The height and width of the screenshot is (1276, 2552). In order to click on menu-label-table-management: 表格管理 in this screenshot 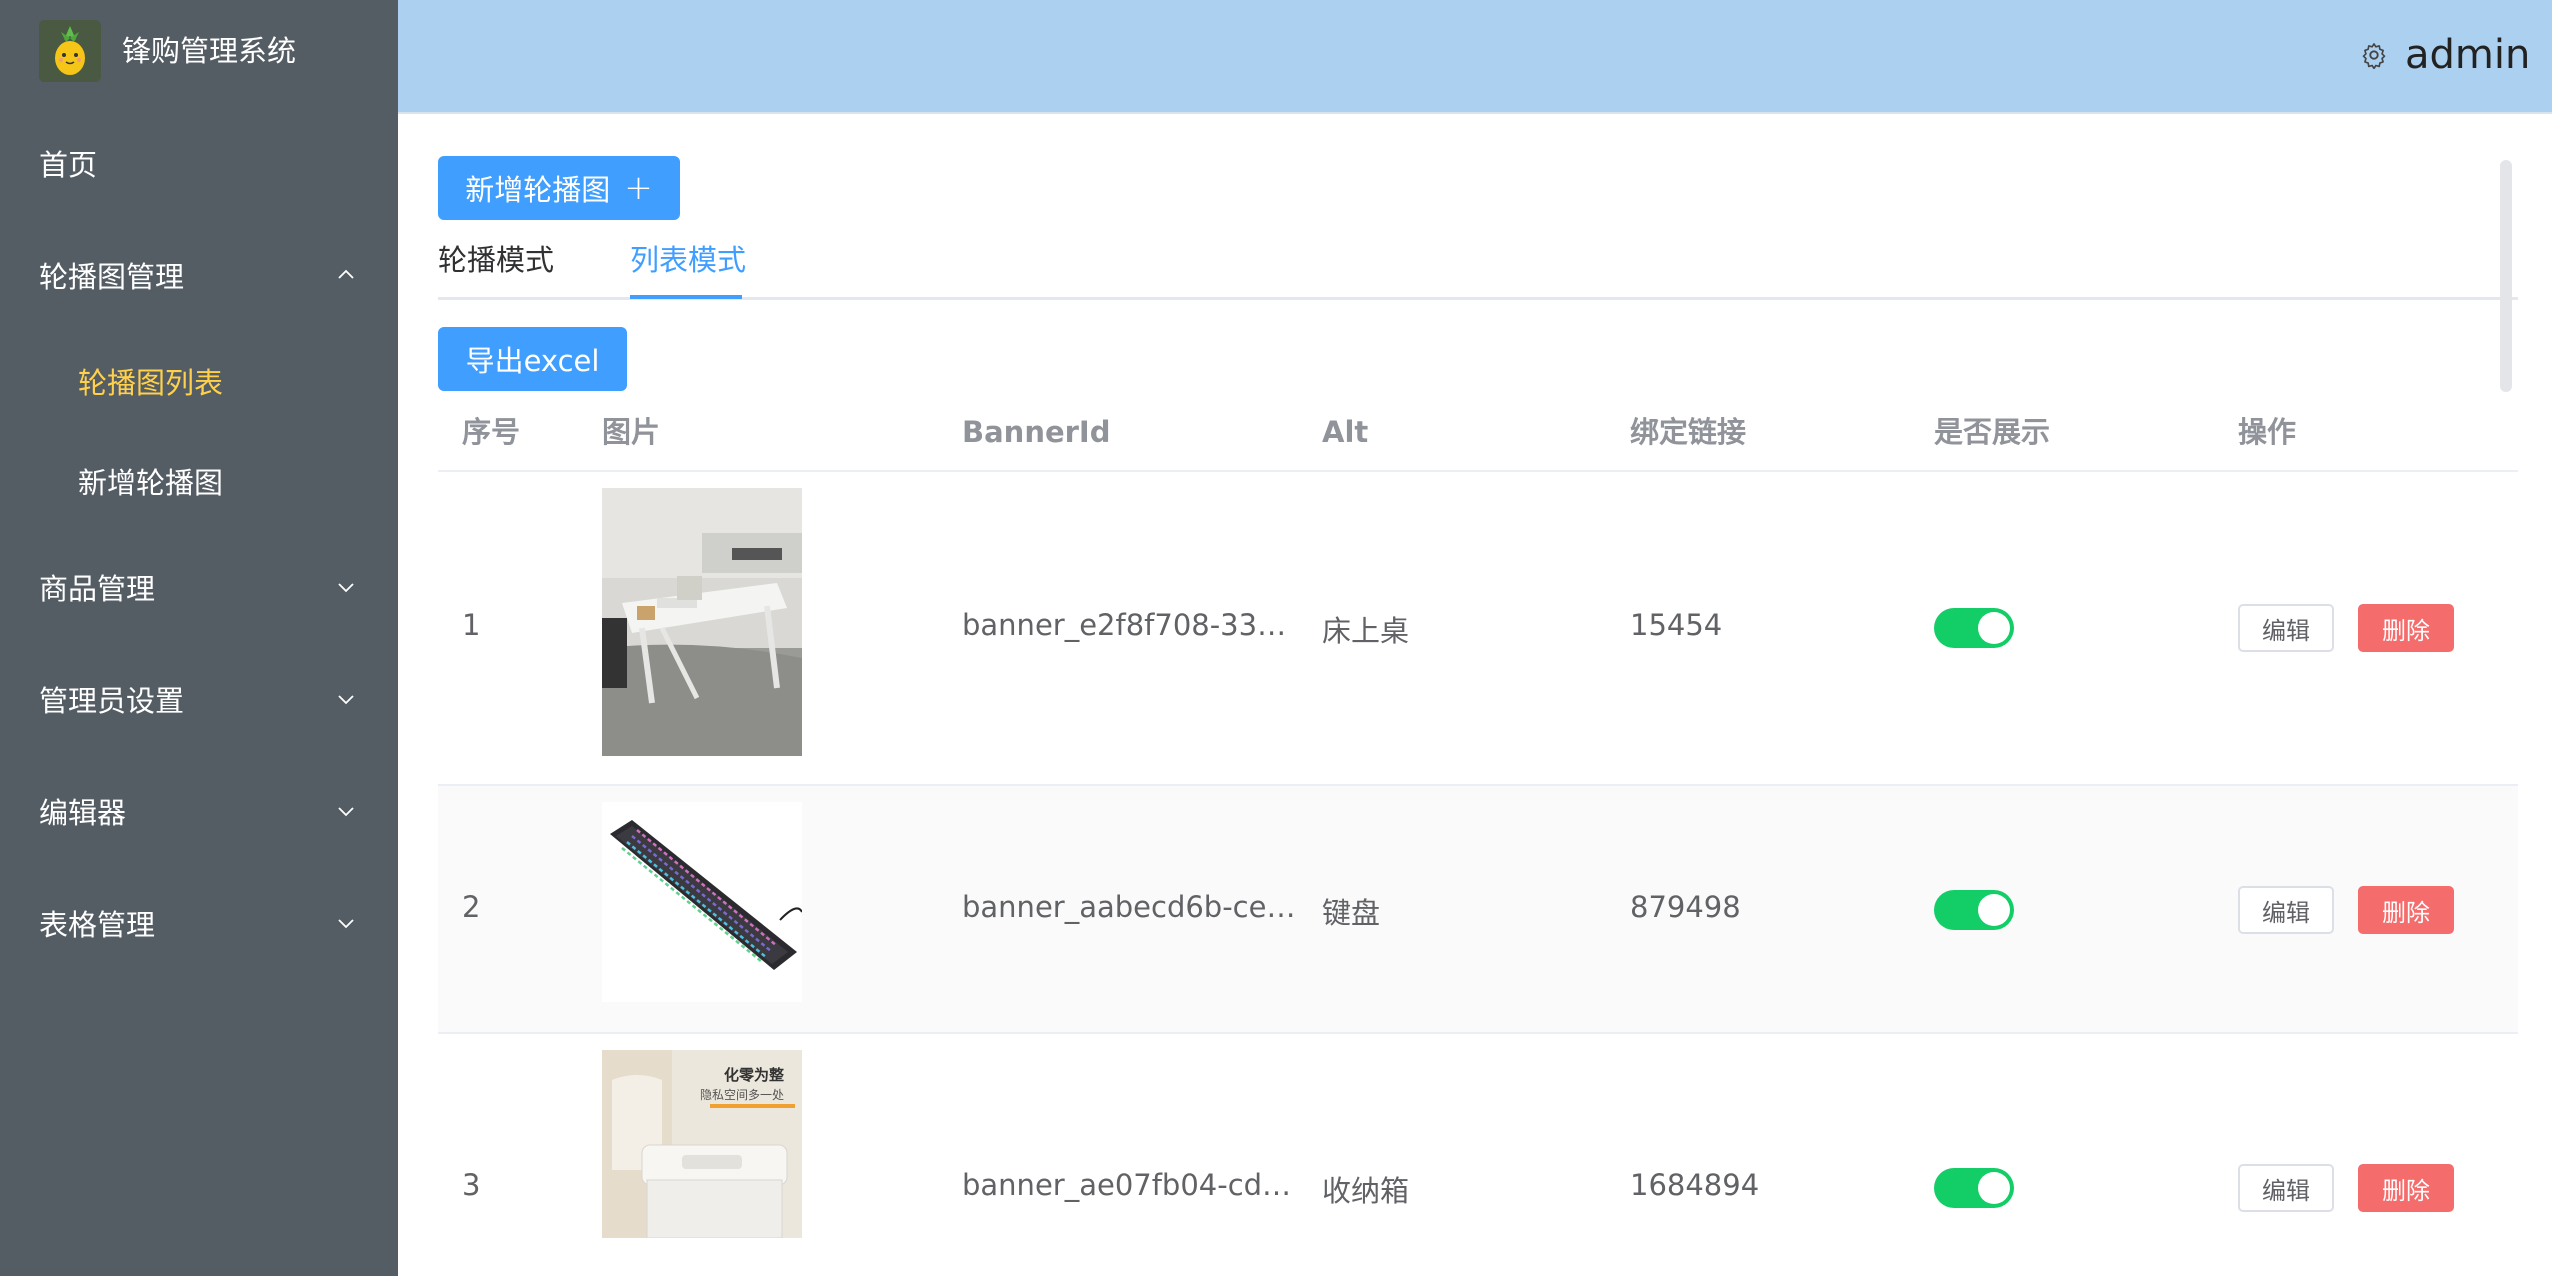, I will do `click(97, 925)`.